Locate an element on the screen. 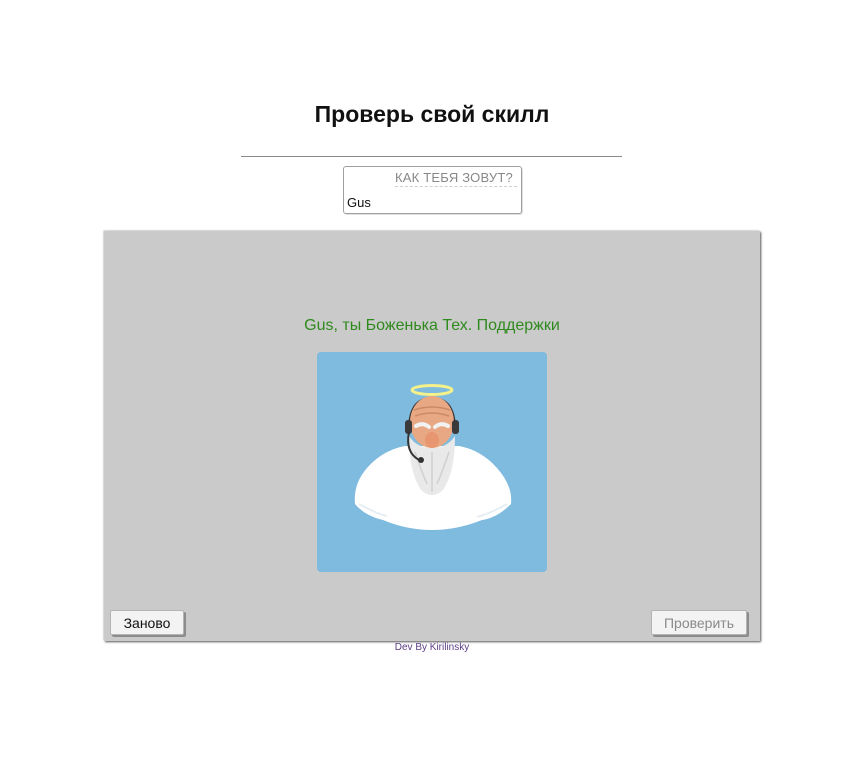  footer-credit: Dev By Kirilinsky is located at coordinates (432, 647).